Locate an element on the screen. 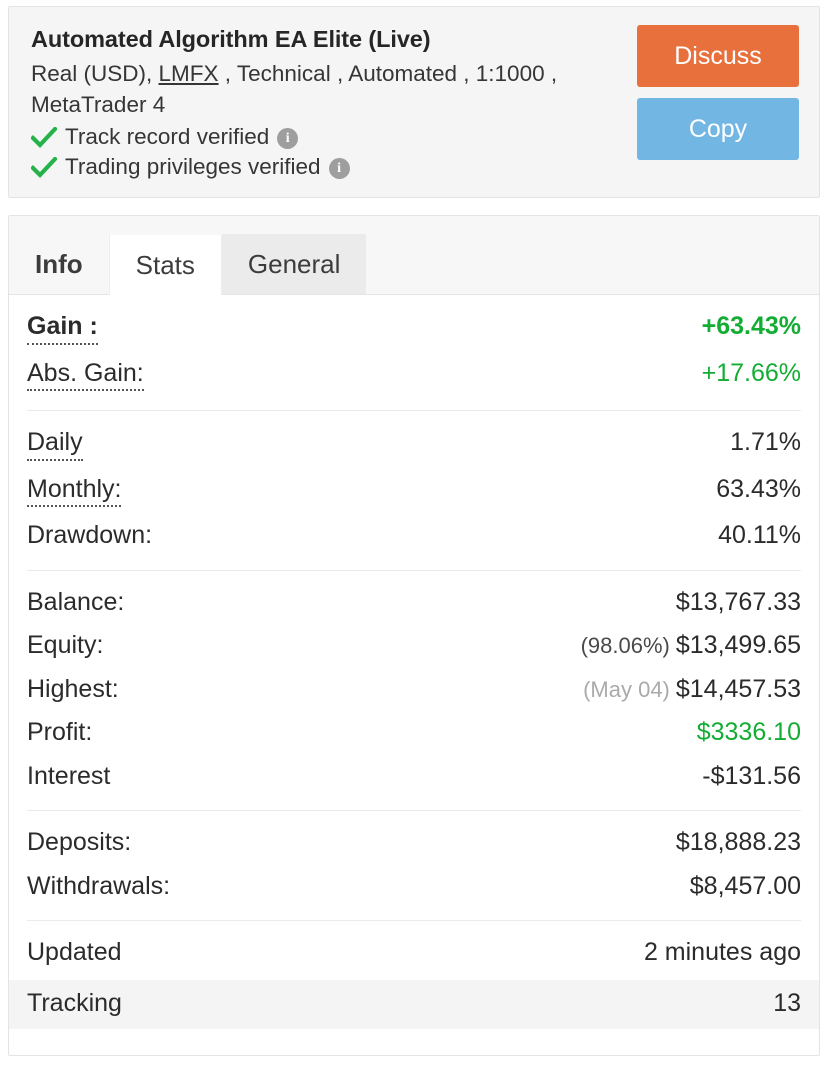 This screenshot has height=1072, width=828. stat-label-tracking: Tracking is located at coordinates (74, 1003).